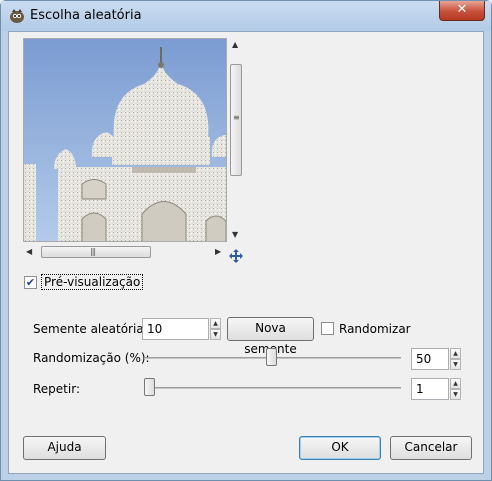 This screenshot has height=481, width=492. What do you see at coordinates (175, 329) in the screenshot?
I see `seed-input: 10` at bounding box center [175, 329].